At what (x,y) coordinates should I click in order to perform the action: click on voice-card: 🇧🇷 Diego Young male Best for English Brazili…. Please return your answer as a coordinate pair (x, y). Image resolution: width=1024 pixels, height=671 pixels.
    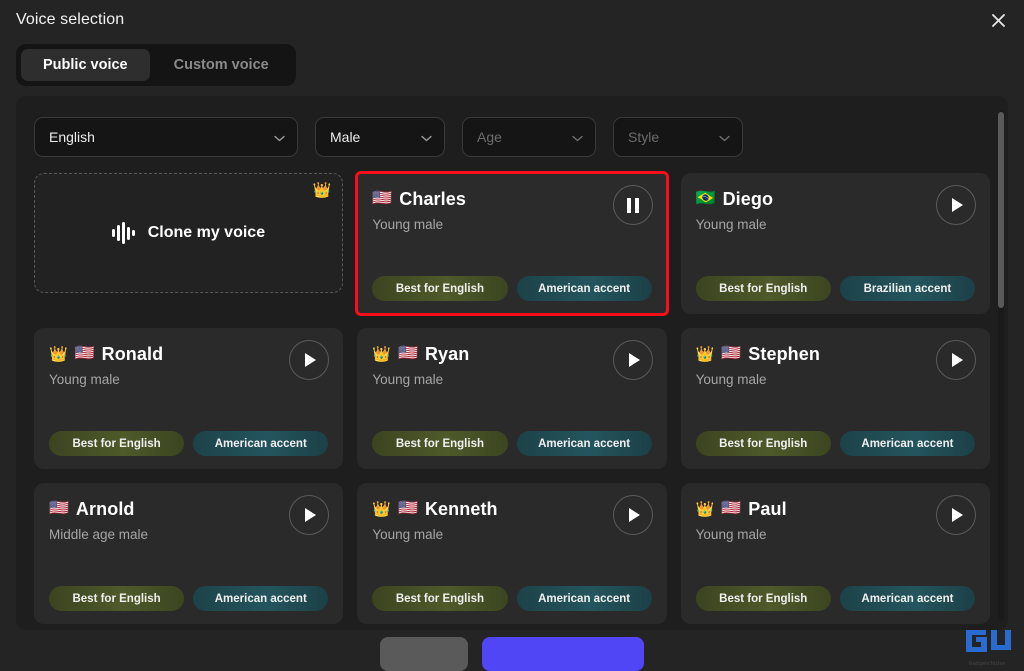
    Looking at the image, I should click on (835, 243).